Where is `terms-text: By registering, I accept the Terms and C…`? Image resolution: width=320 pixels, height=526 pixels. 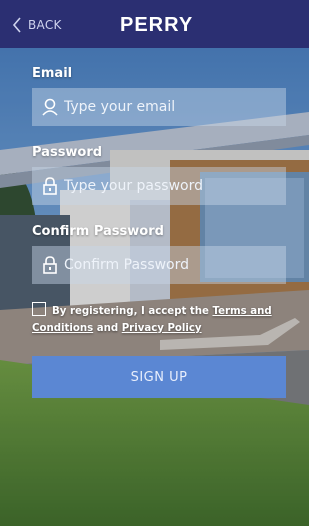
terms-text: By registering, I accept the Terms and C… is located at coordinates (163, 319).